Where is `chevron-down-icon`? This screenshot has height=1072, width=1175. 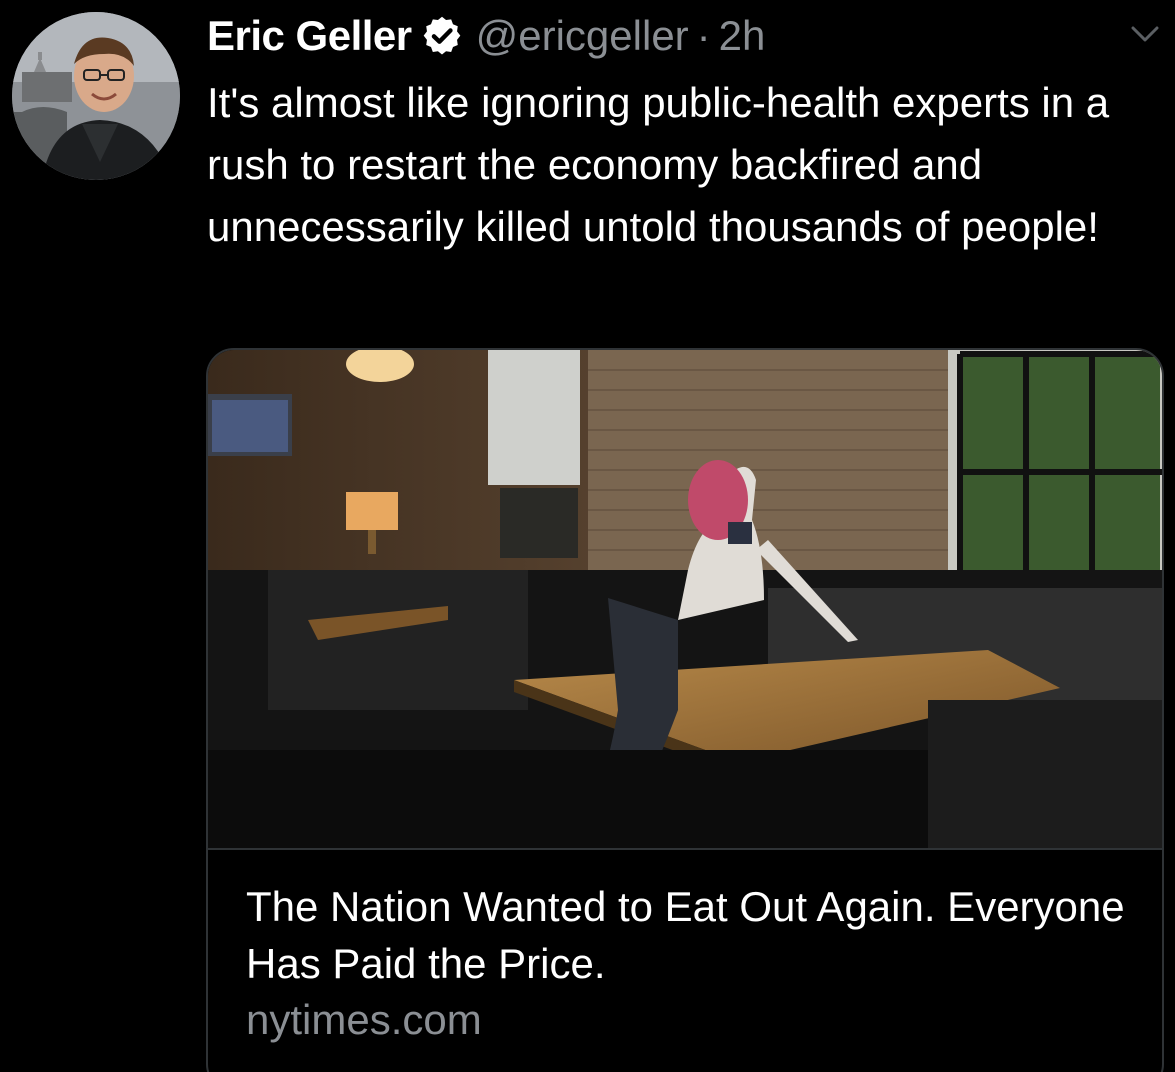 chevron-down-icon is located at coordinates (1145, 34).